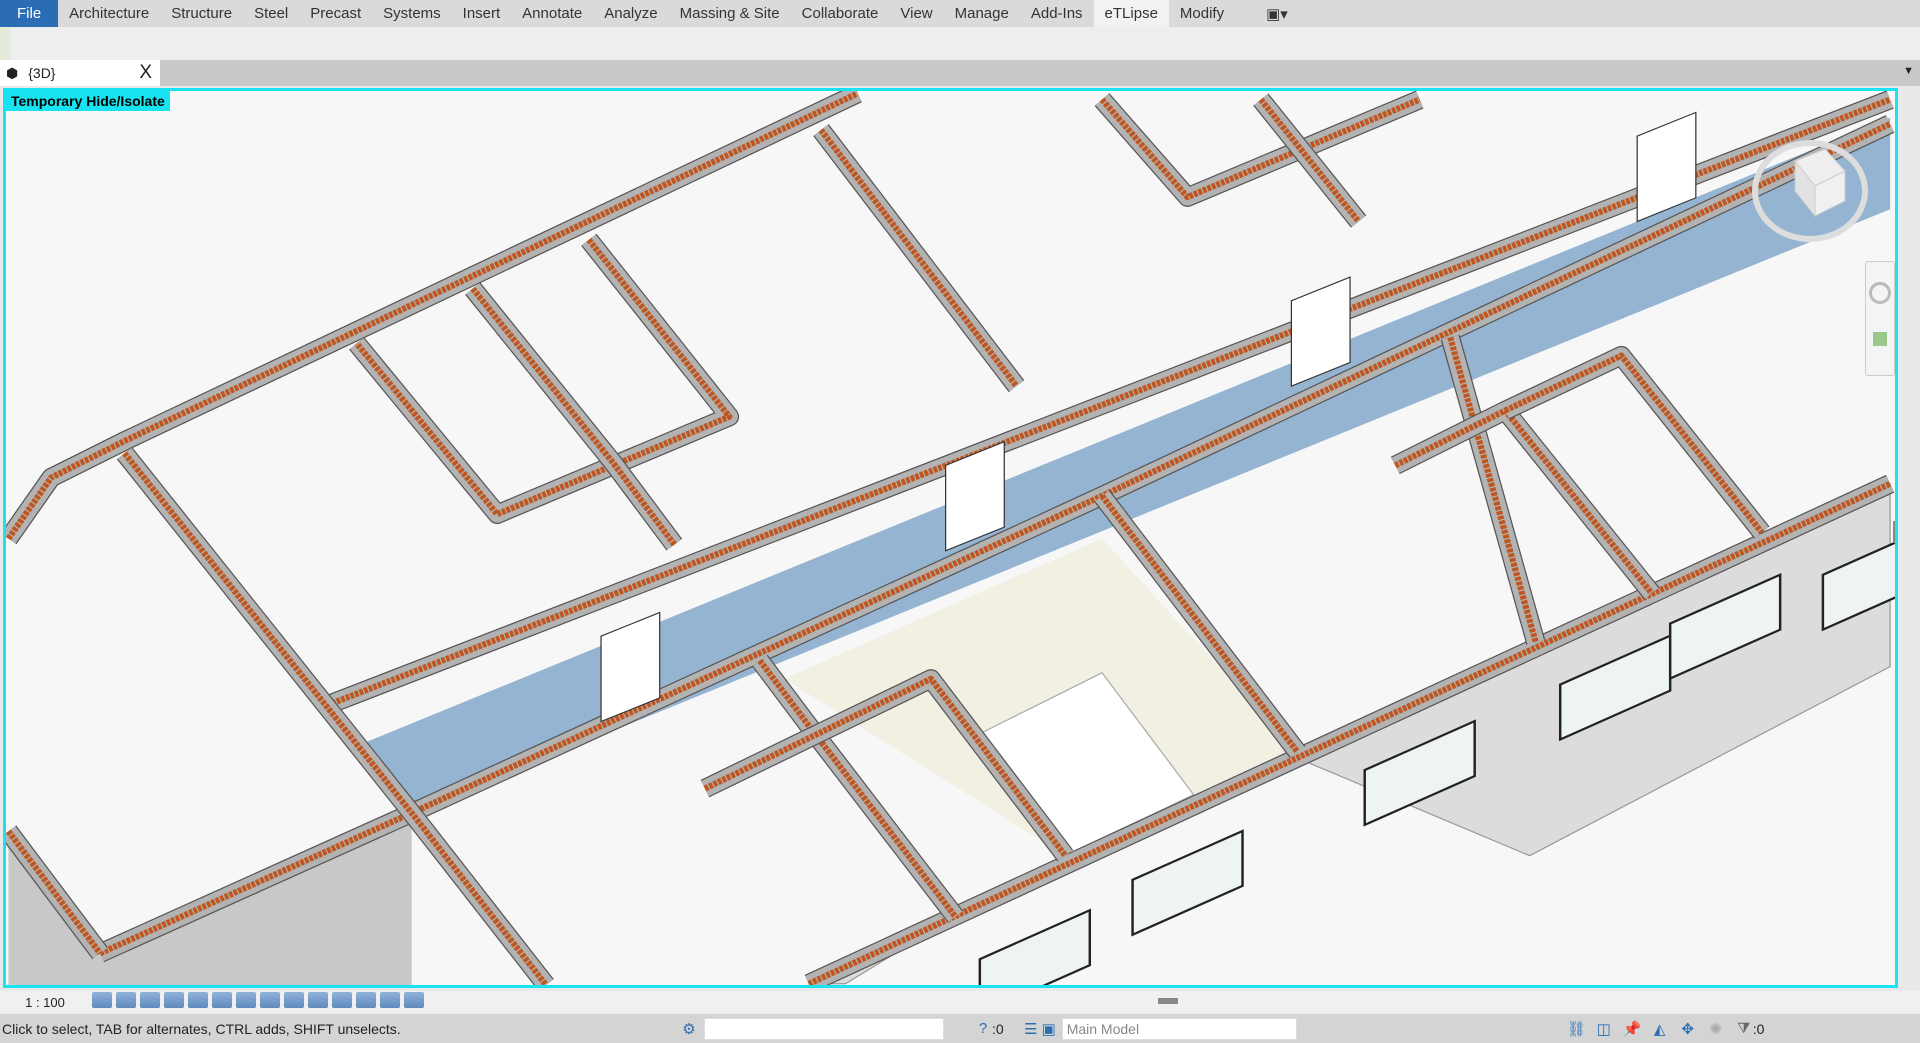 The width and height of the screenshot is (1920, 1043). I want to click on view-cube-icon, so click(1810, 191).